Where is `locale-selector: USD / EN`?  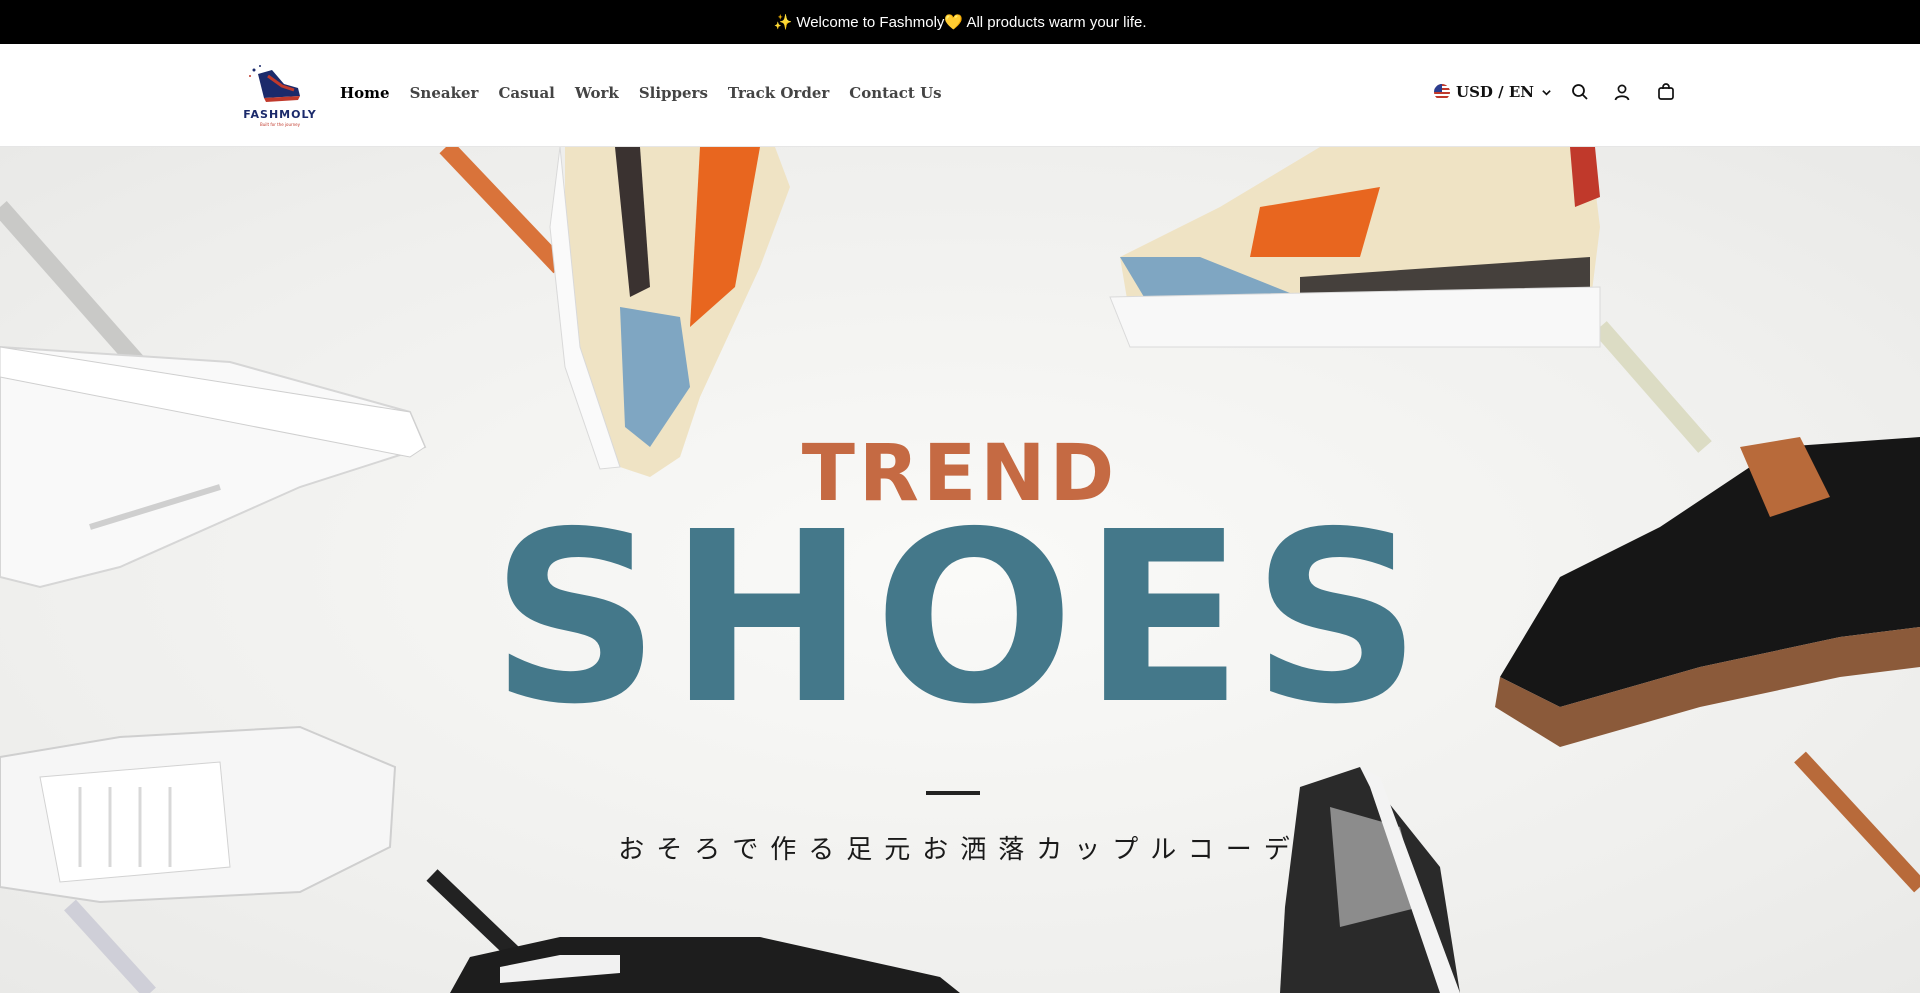 locale-selector: USD / EN is located at coordinates (1493, 92).